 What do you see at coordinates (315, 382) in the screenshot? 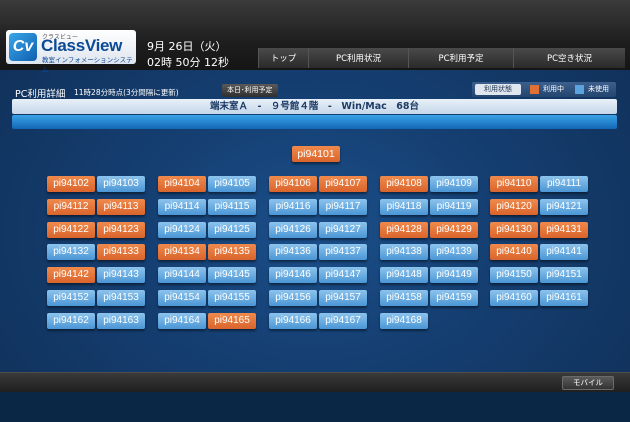
I see `footer-bar: モバイル` at bounding box center [315, 382].